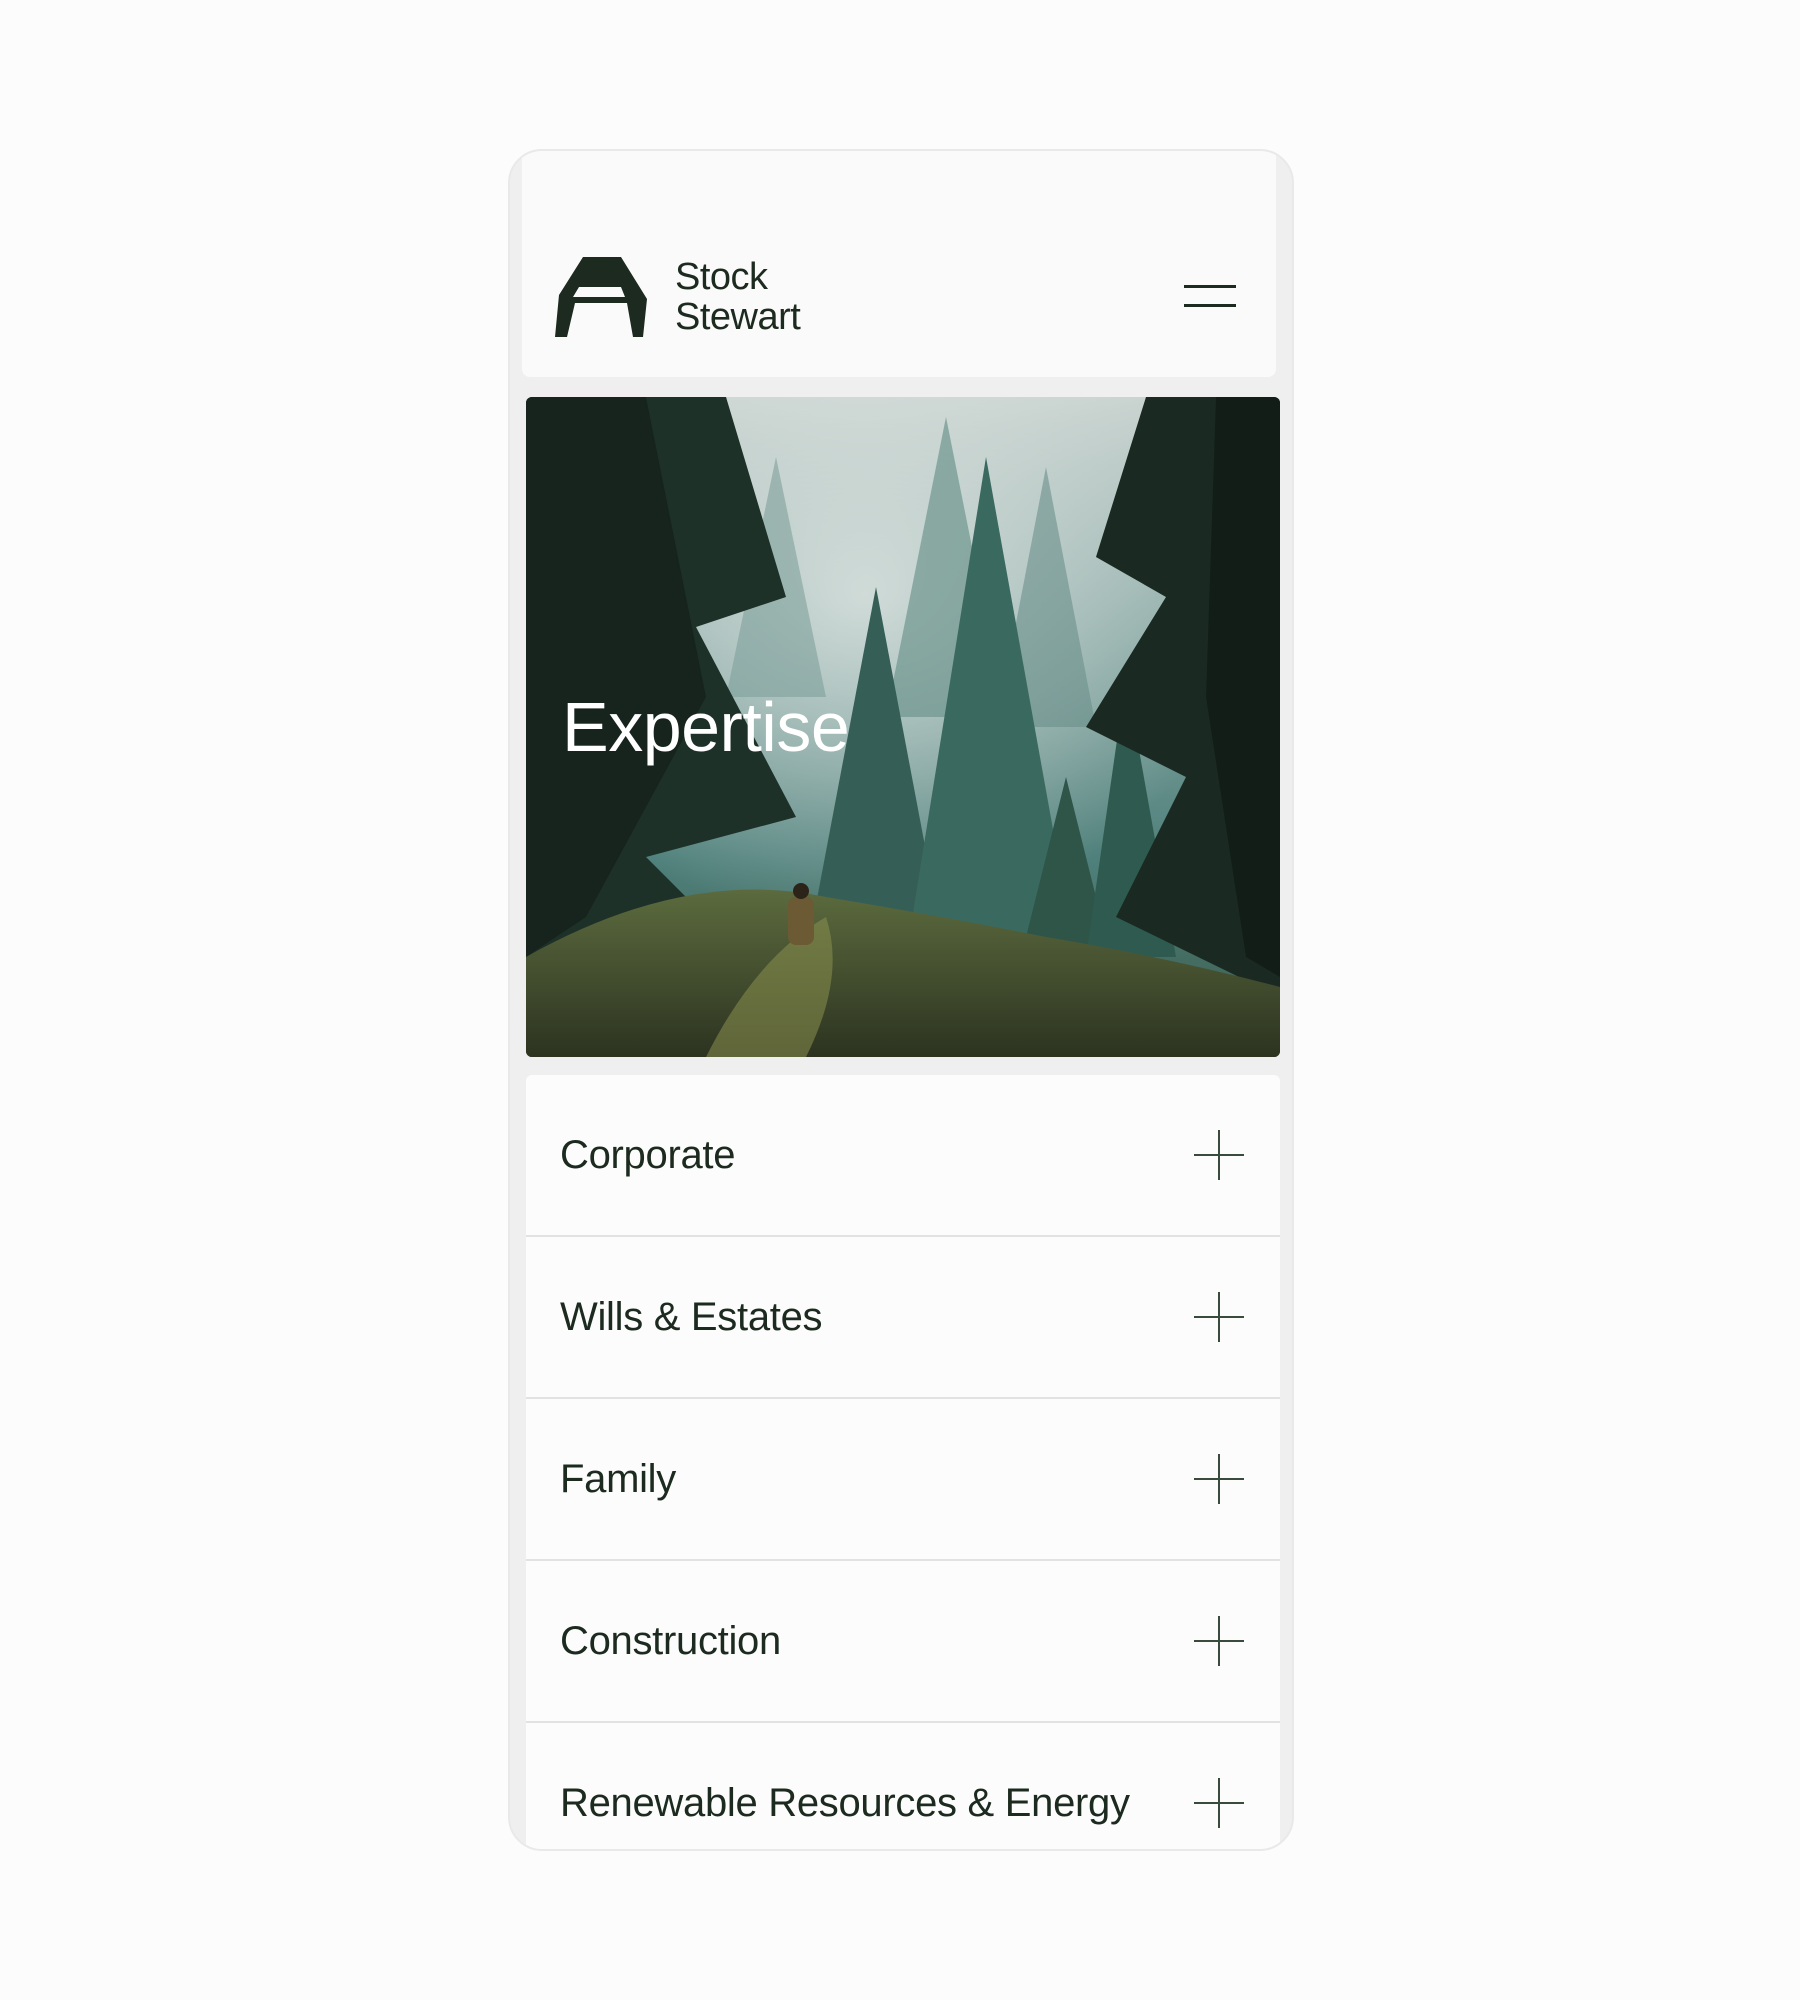 The image size is (1800, 2000). I want to click on accordion-item-label: Renewable Resources & Energy, so click(845, 1803).